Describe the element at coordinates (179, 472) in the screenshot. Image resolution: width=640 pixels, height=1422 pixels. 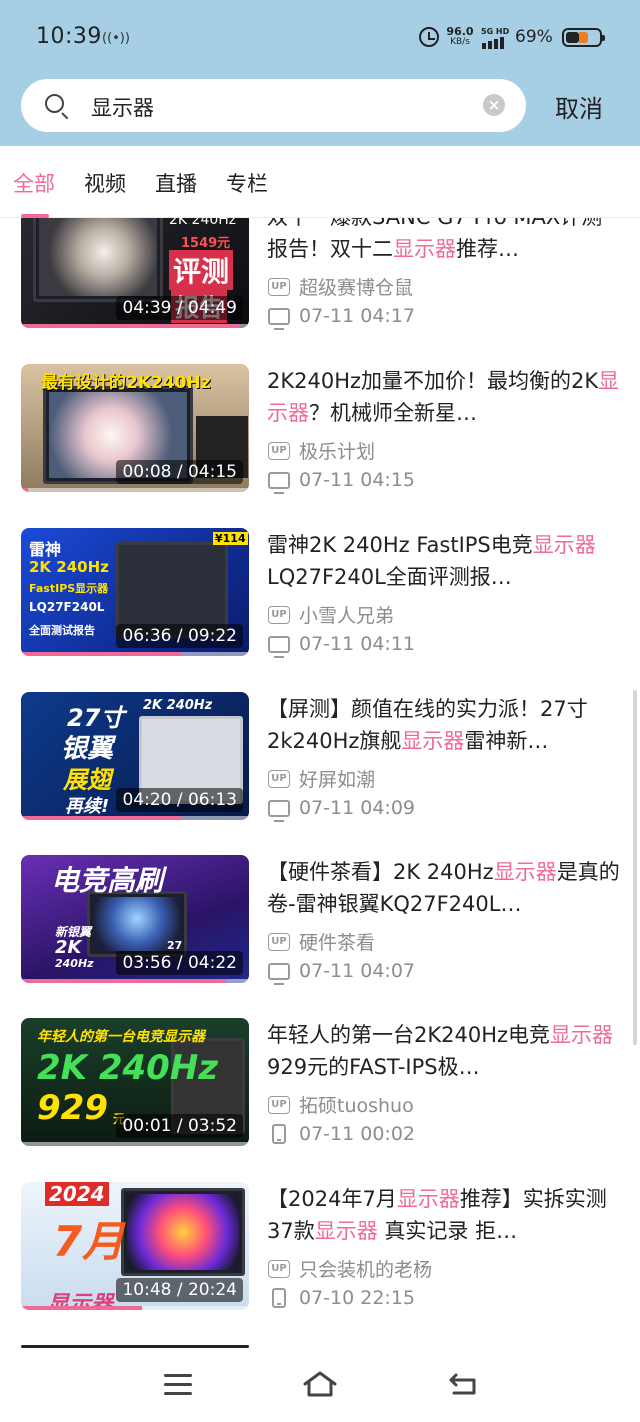
I see `video-duration: 00:08 / 04:15` at that location.